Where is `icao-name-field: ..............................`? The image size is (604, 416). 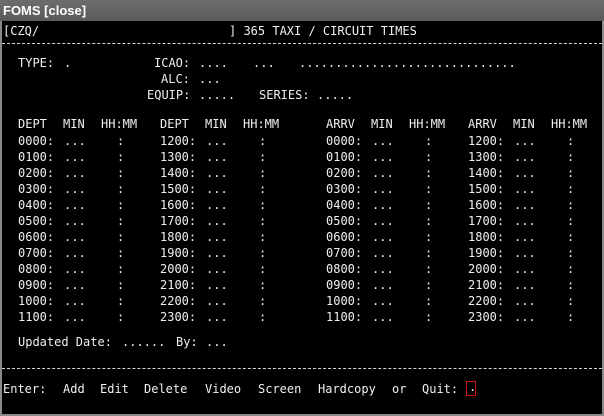
icao-name-field: .............................. is located at coordinates (407, 63).